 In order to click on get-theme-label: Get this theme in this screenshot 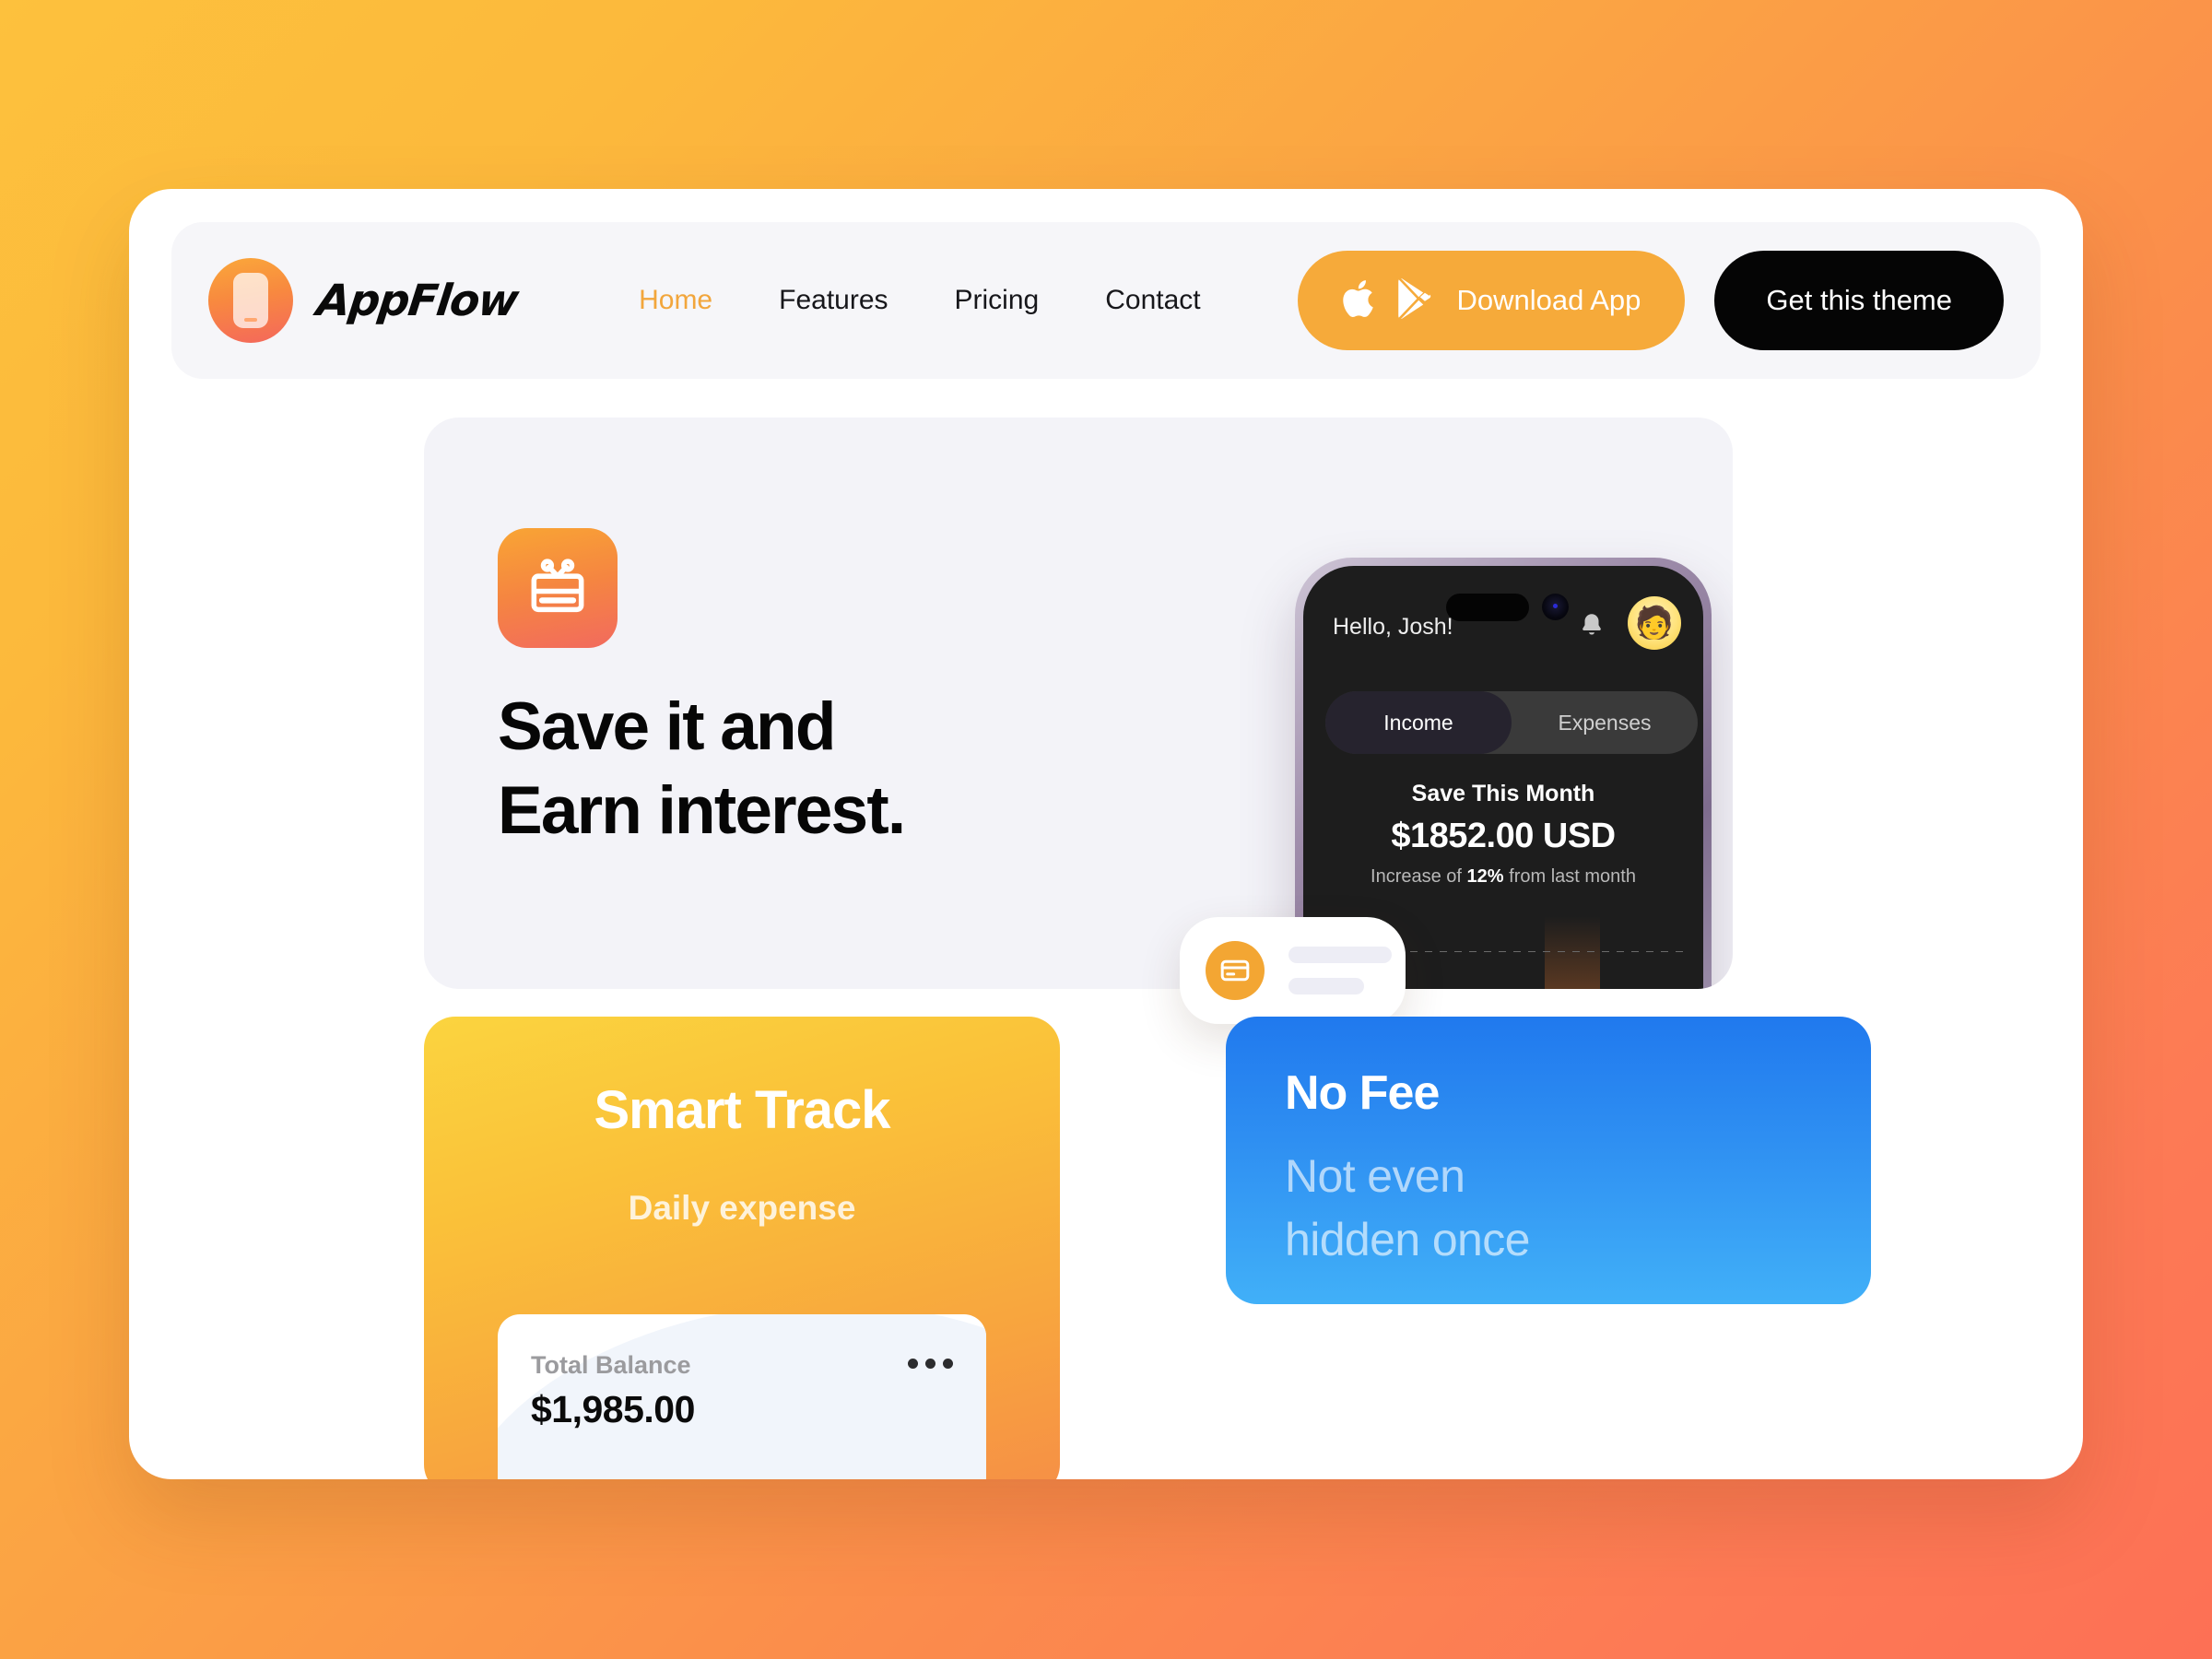, I will do `click(1859, 300)`.